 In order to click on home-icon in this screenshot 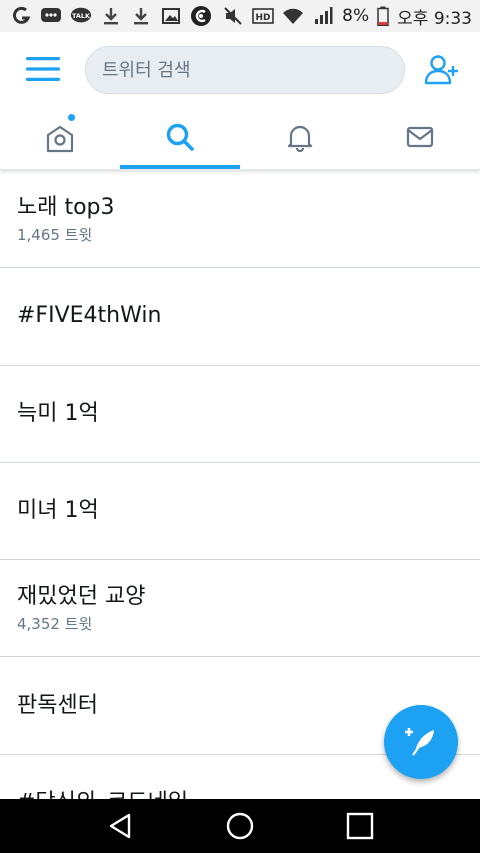, I will do `click(60, 139)`.